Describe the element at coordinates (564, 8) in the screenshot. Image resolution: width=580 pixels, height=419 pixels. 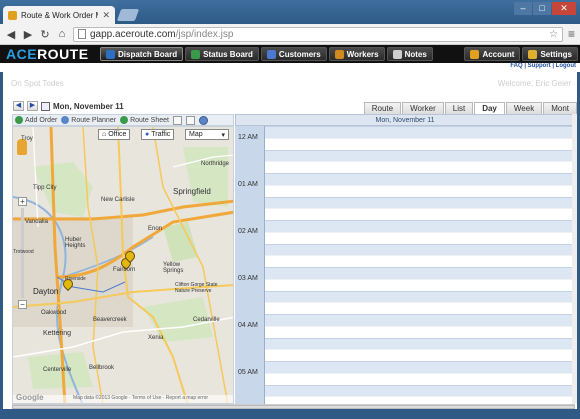
I see `close-window-button: ✕` at that location.